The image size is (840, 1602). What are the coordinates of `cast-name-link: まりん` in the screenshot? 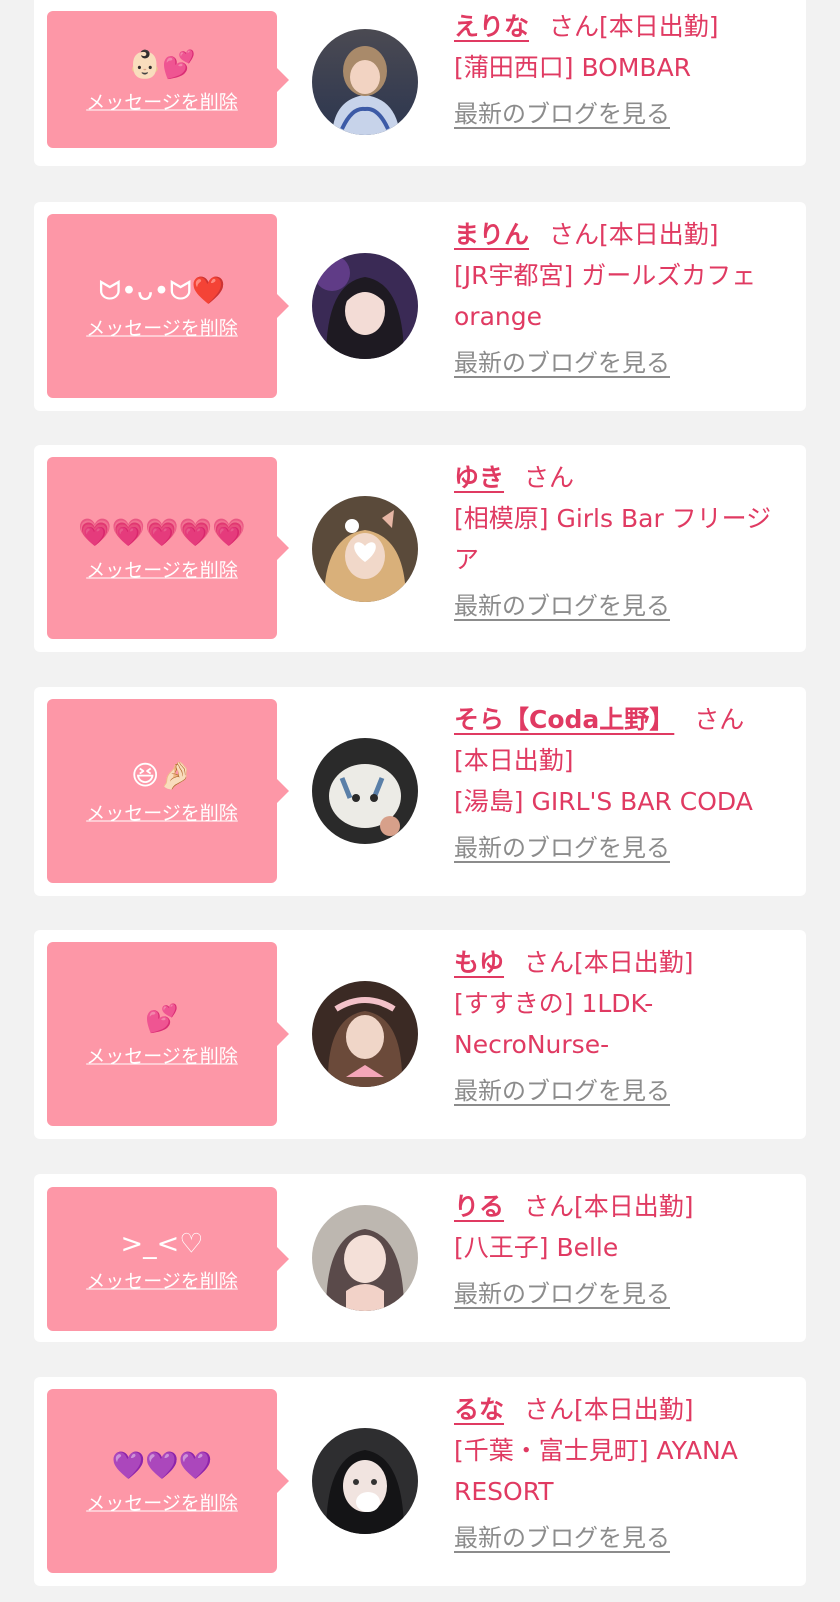 It's located at (491, 234).